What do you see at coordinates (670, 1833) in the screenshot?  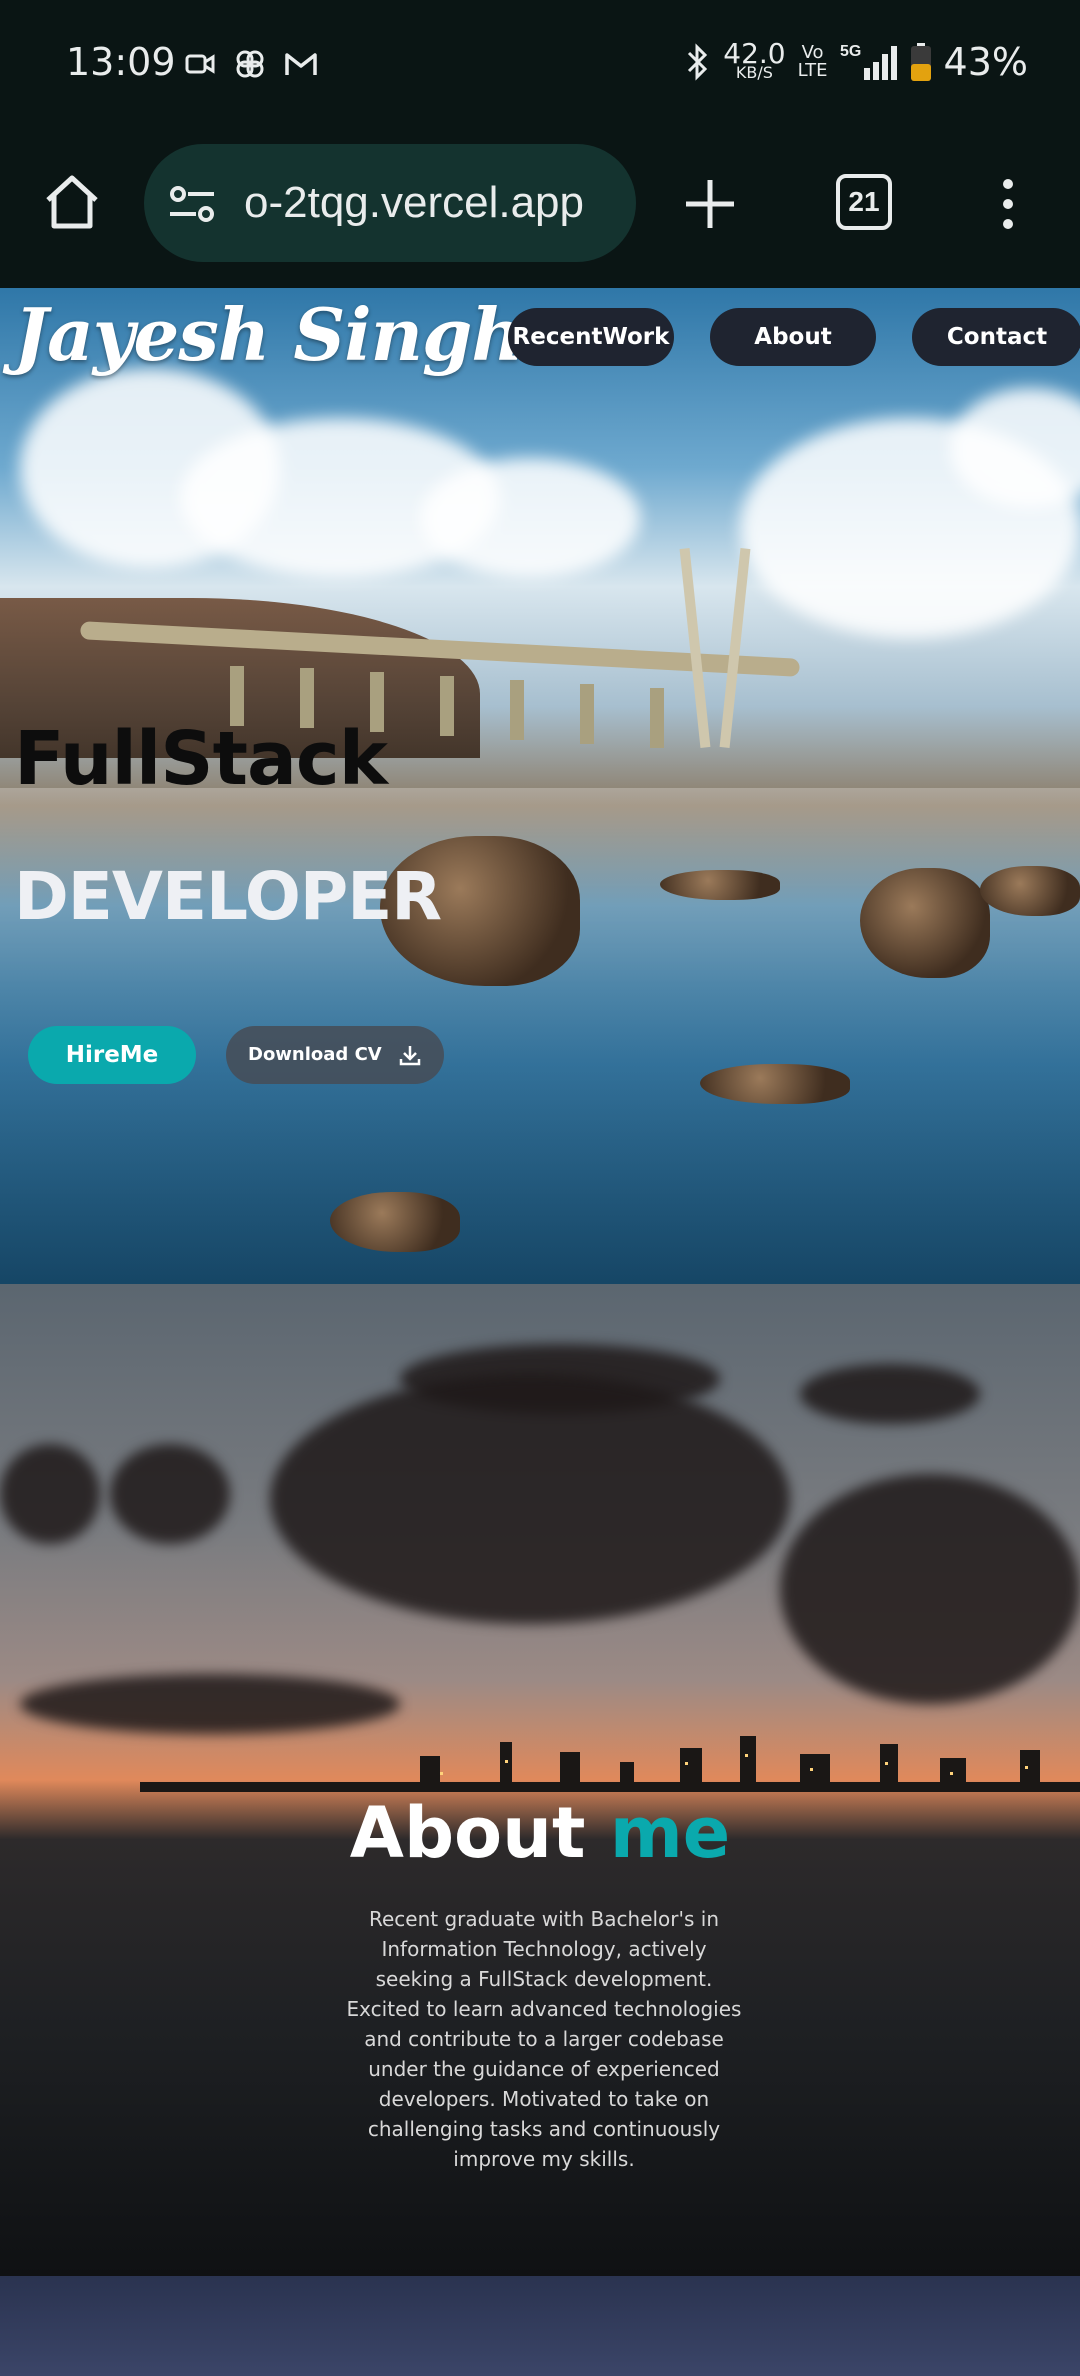 I see `about-heading-accent: me` at bounding box center [670, 1833].